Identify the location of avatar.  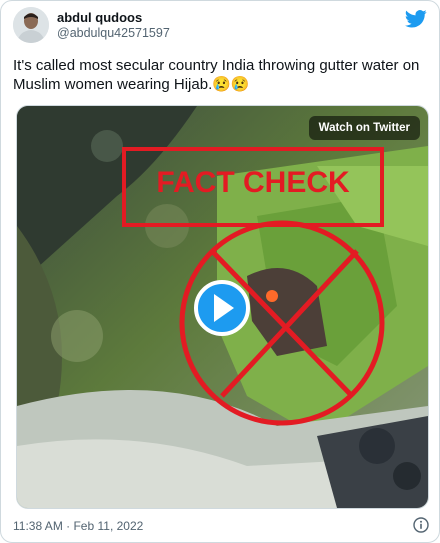
(31, 25).